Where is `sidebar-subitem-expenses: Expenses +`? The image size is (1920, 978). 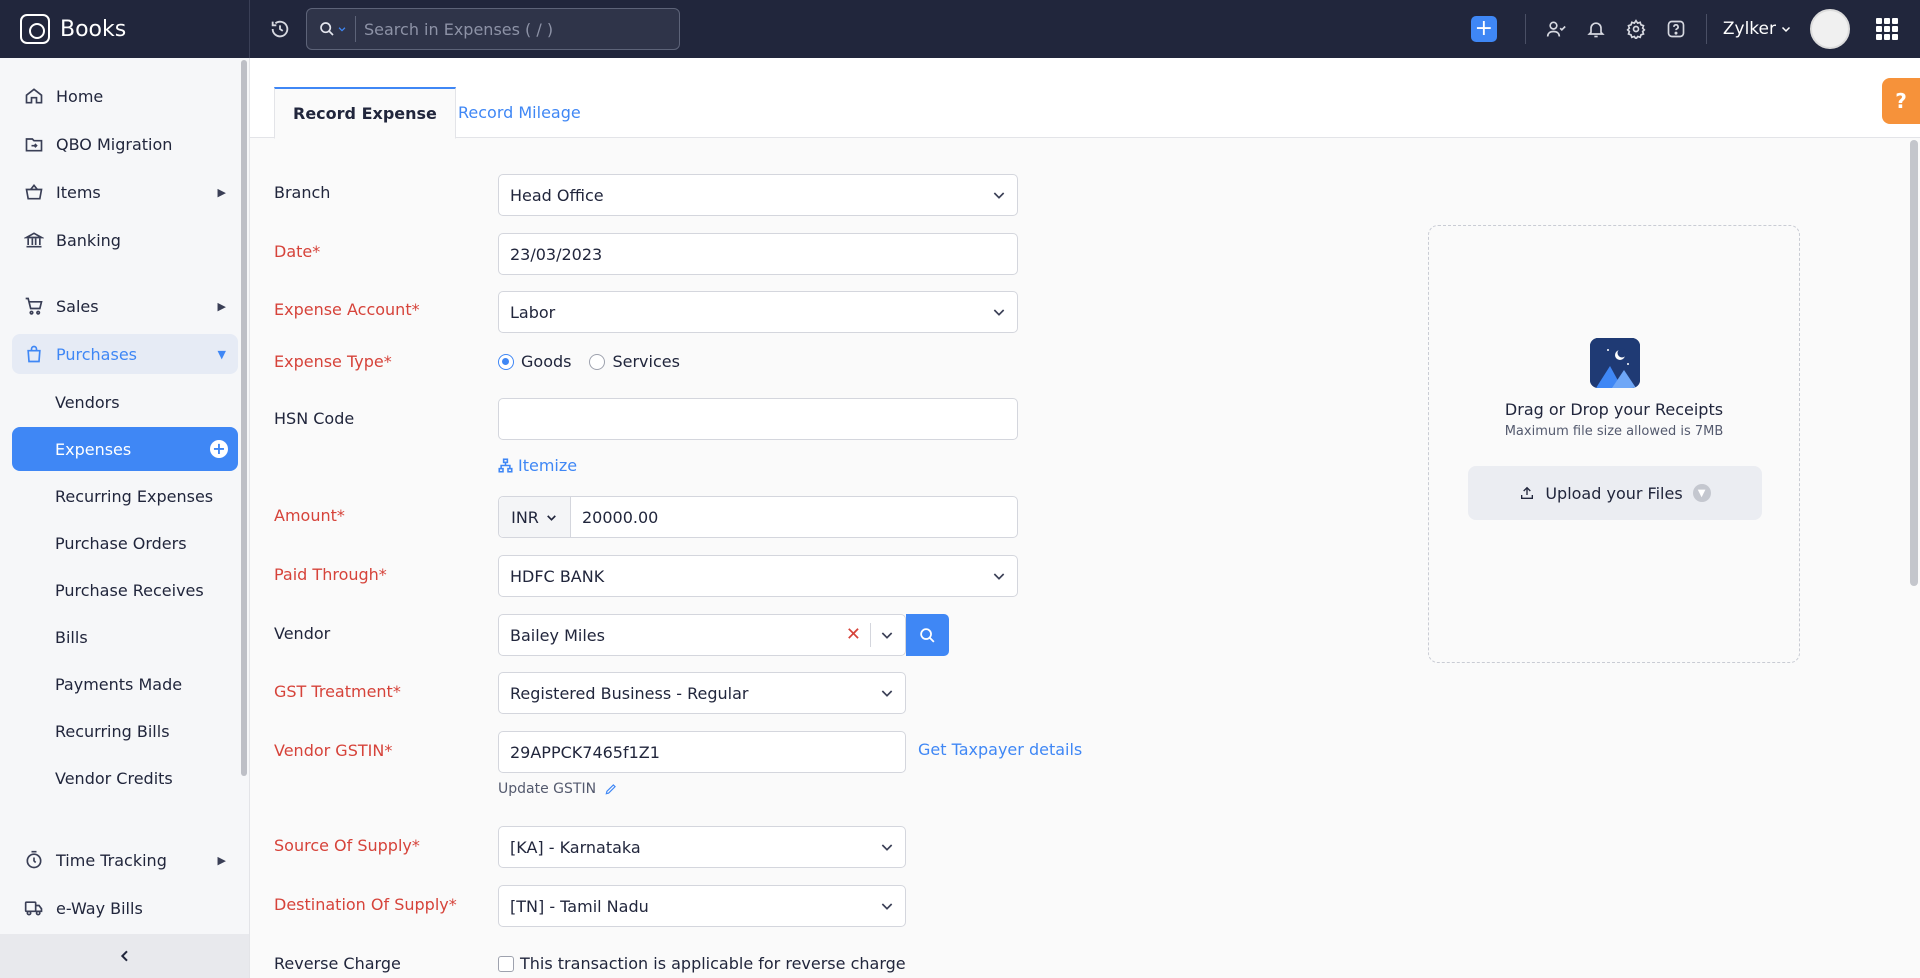 sidebar-subitem-expenses: Expenses + is located at coordinates (125, 449).